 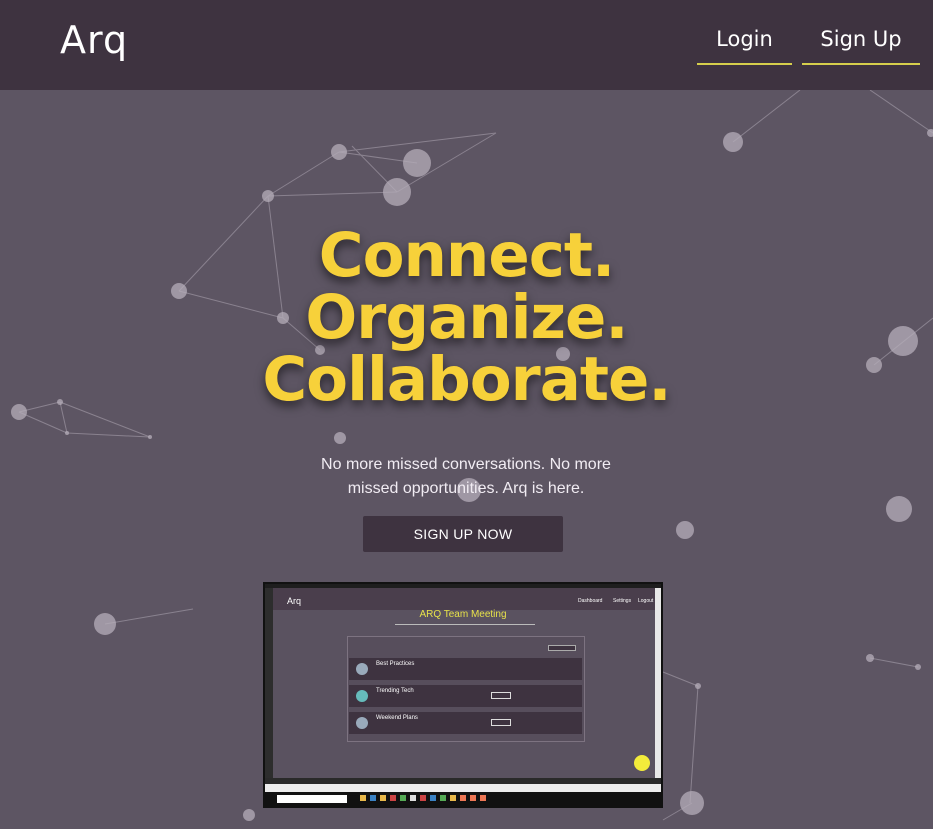 I want to click on preview-fab-icon, so click(x=642, y=763).